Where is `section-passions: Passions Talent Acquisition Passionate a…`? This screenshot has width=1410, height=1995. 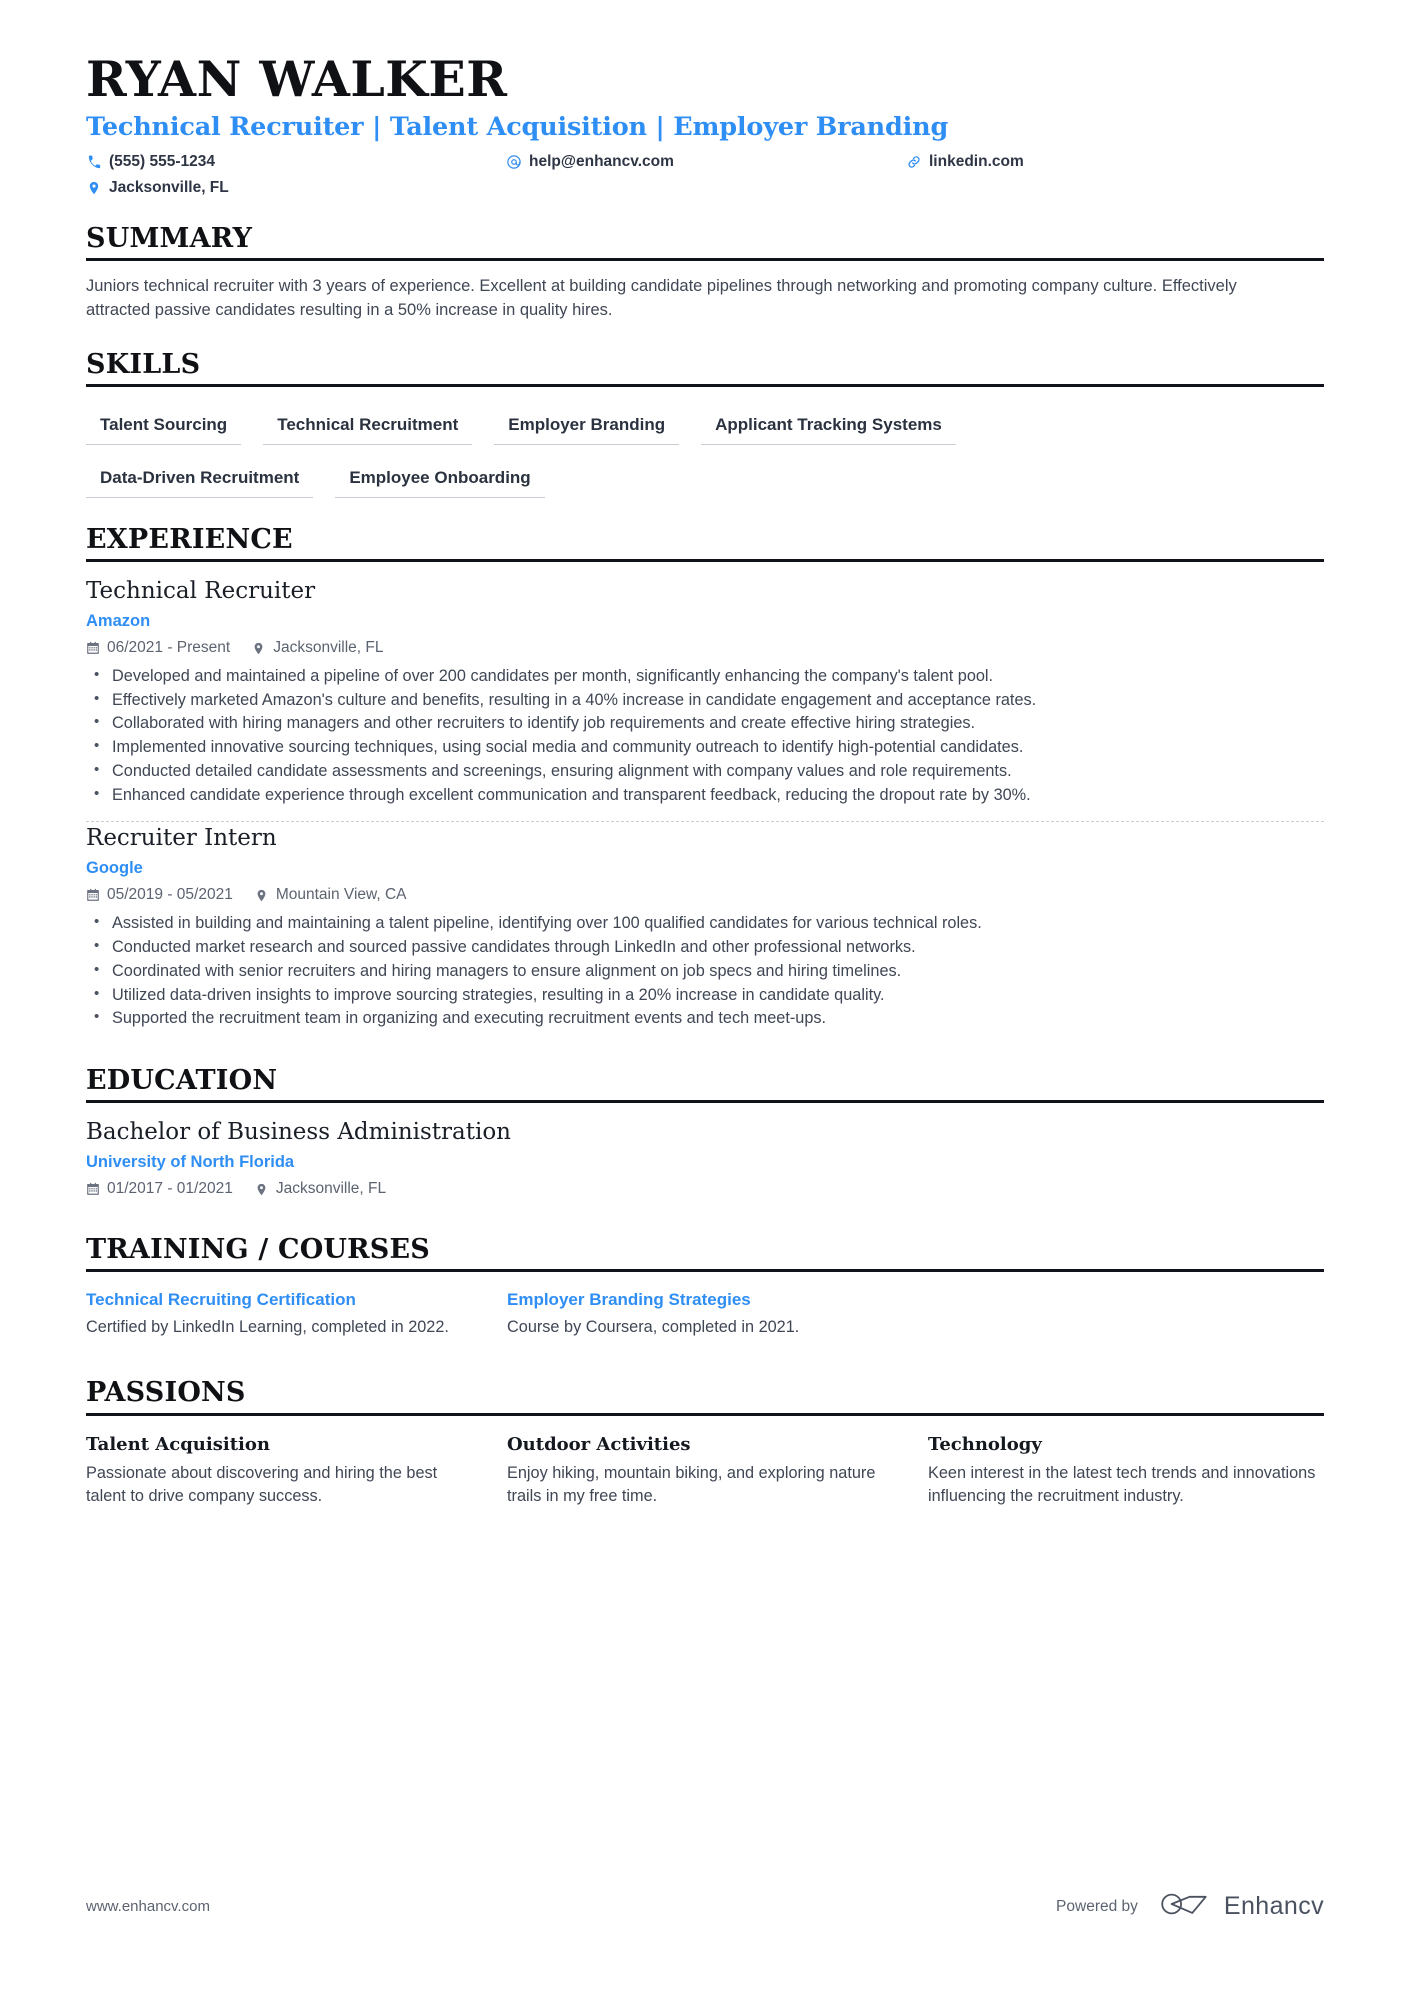
section-passions: Passions Talent Acquisition Passionate a… is located at coordinates (705, 1442).